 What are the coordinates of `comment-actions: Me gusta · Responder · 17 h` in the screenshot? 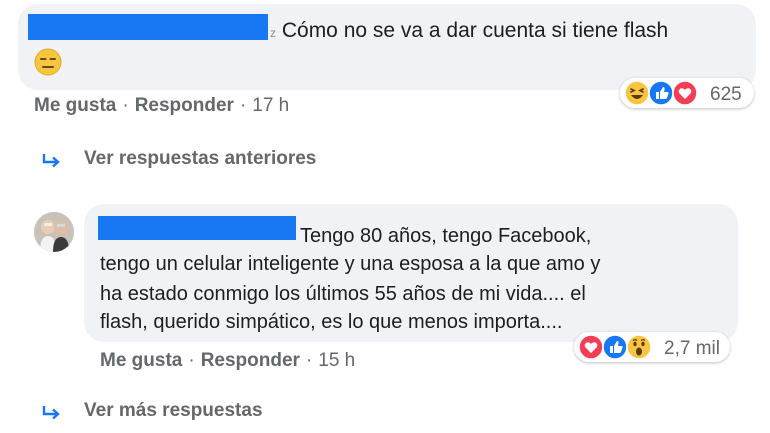 It's located at (161, 106).